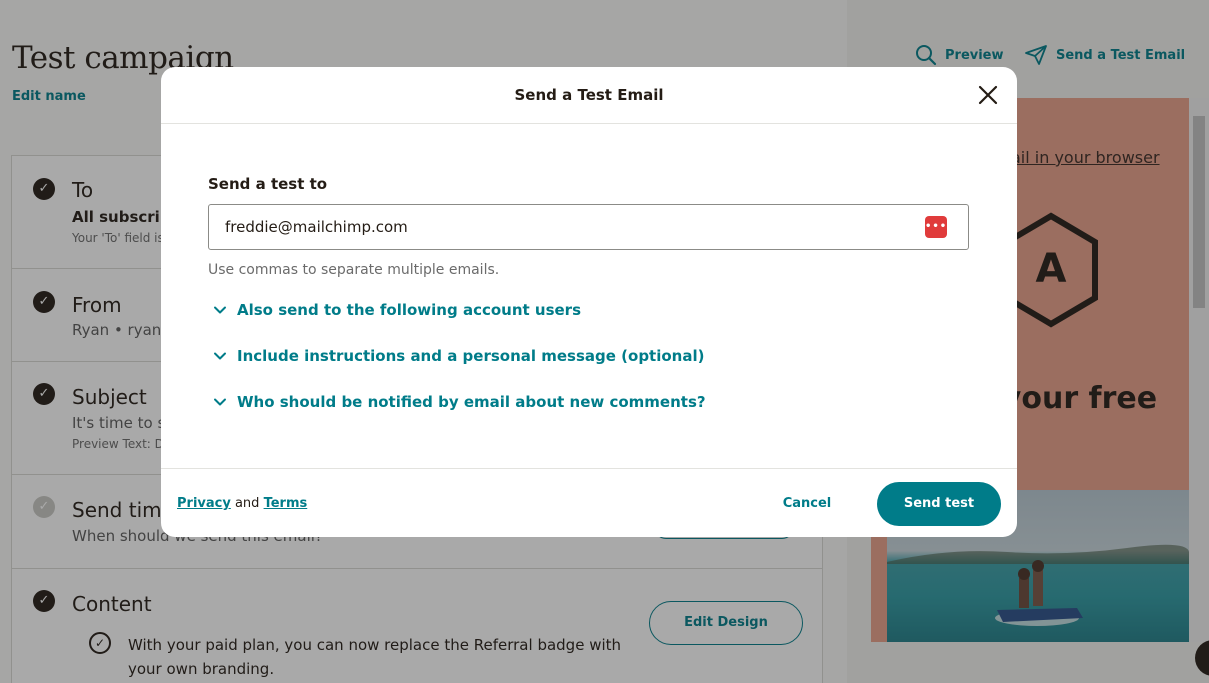 This screenshot has width=1209, height=683. What do you see at coordinates (939, 504) in the screenshot?
I see `send-test-button: Send test` at bounding box center [939, 504].